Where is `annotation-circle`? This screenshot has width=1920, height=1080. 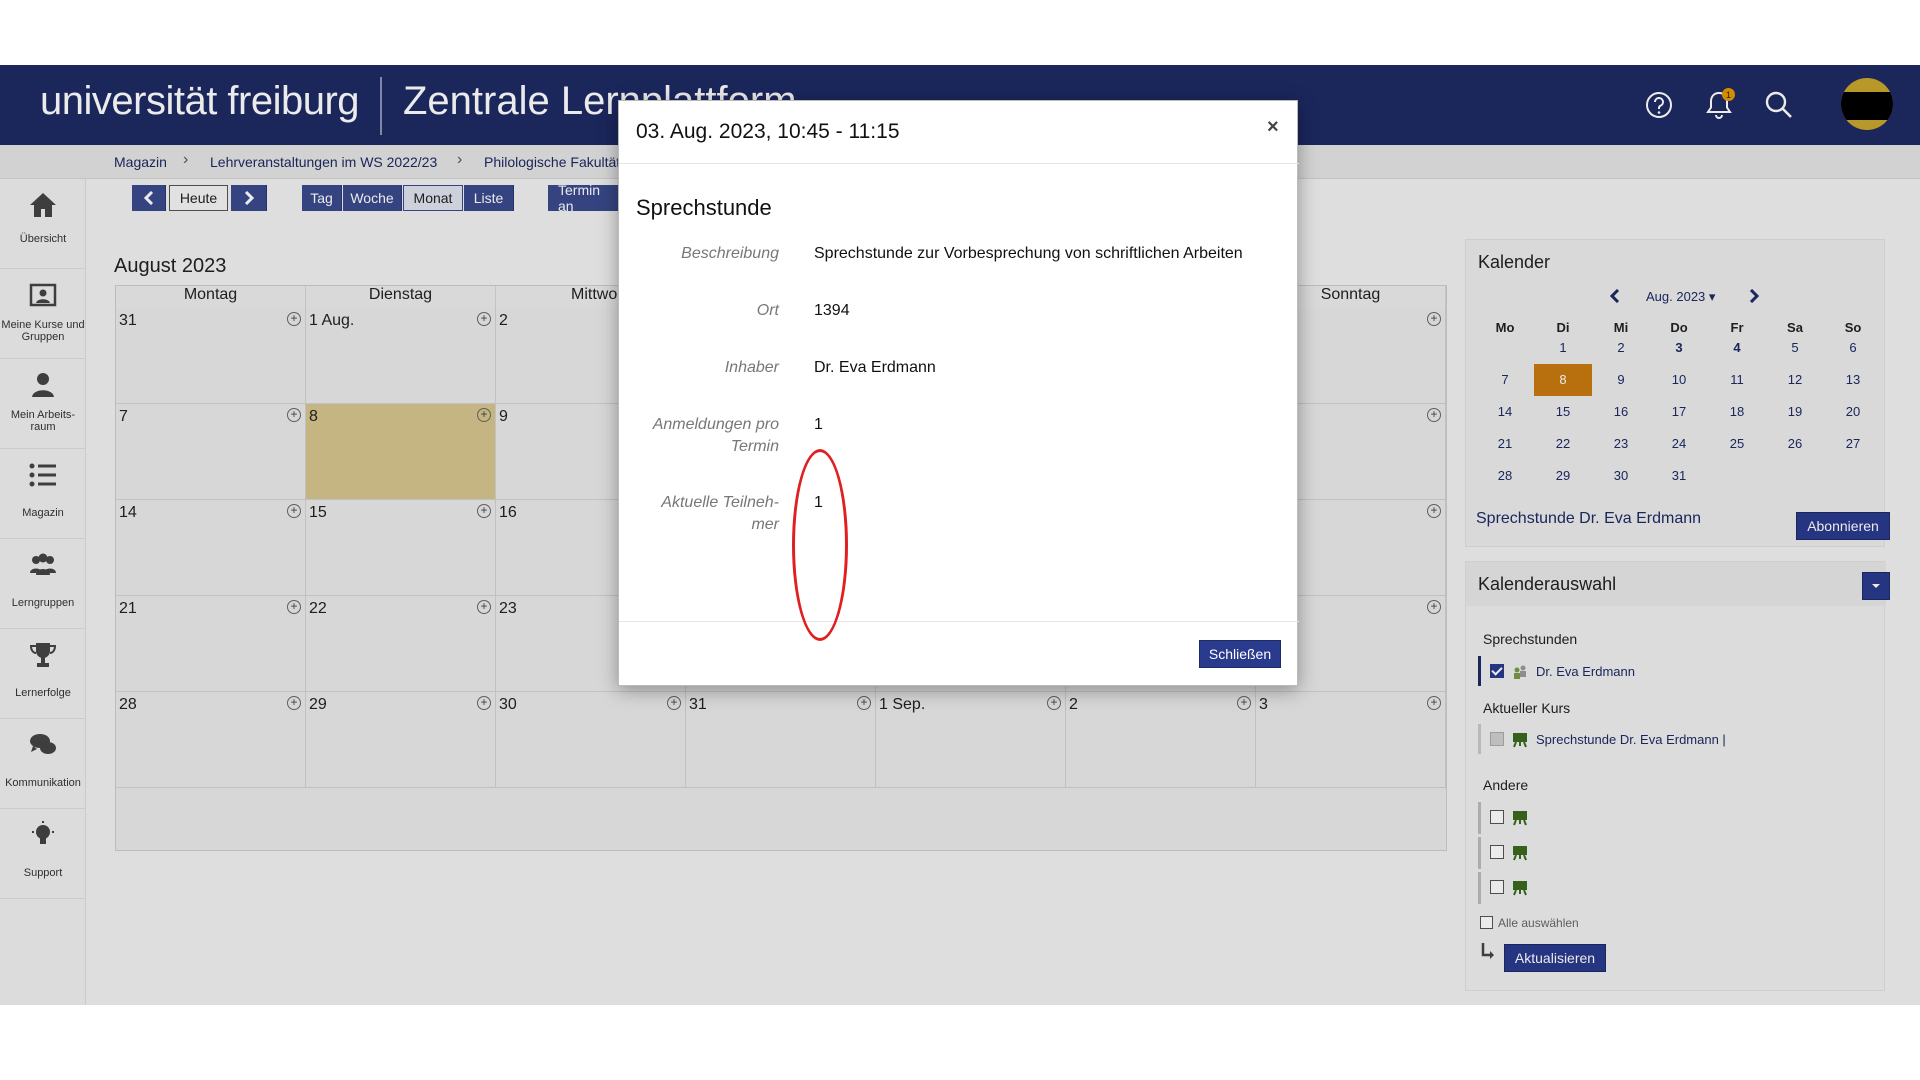 annotation-circle is located at coordinates (820, 545).